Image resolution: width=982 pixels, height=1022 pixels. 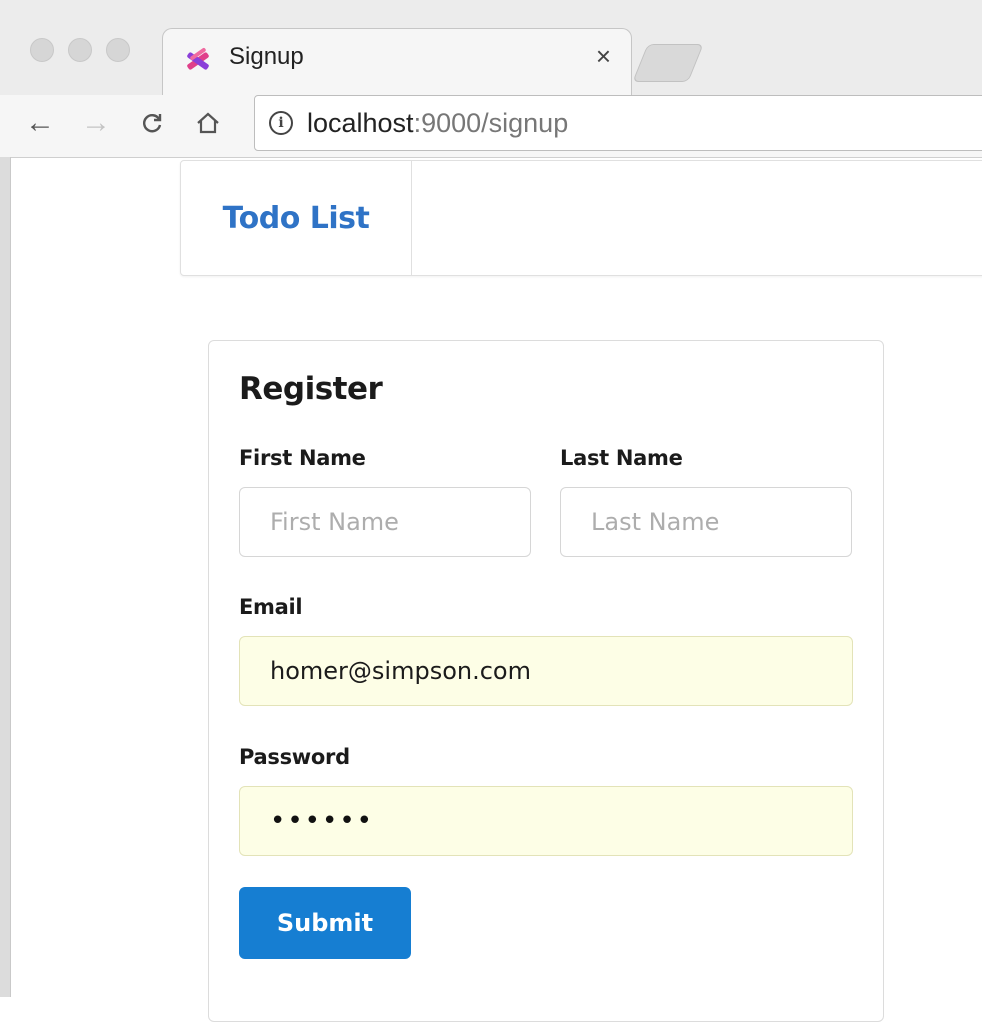 I want to click on url-path: :9000/signup, so click(x=491, y=122).